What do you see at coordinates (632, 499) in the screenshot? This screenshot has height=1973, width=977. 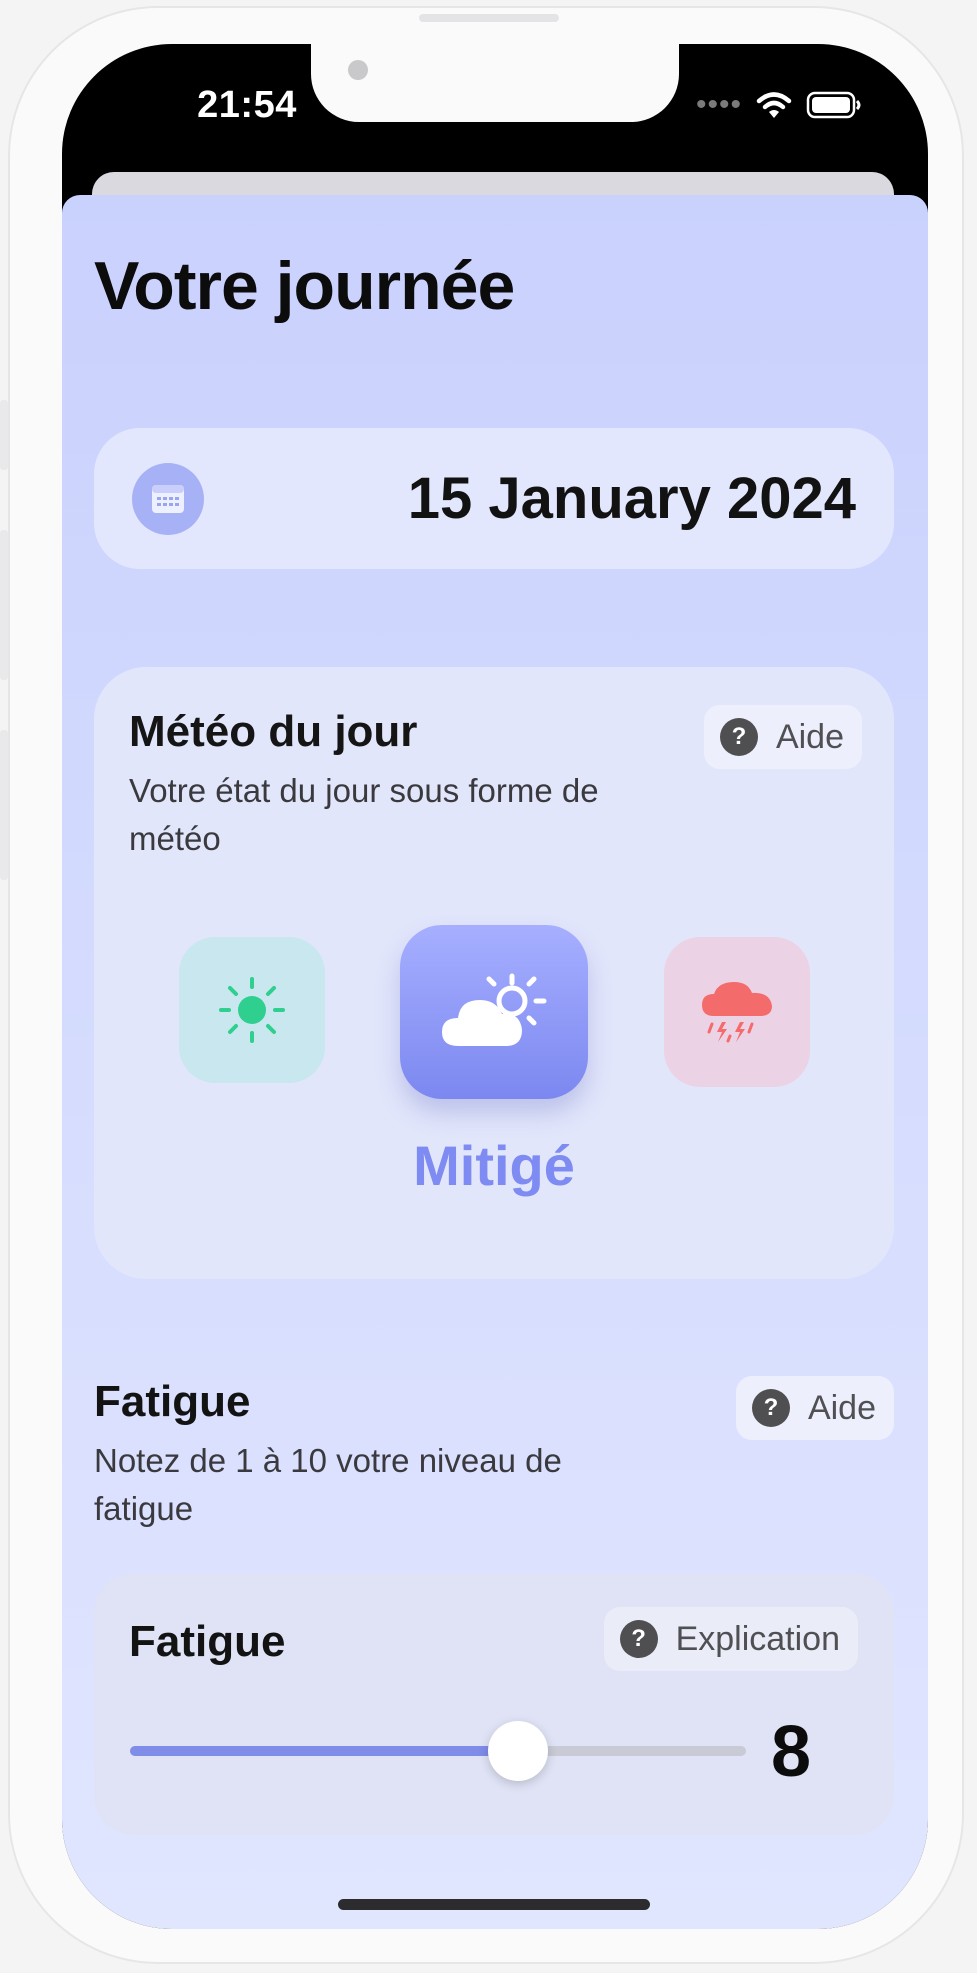 I see `selected-date: 15 January 2024` at bounding box center [632, 499].